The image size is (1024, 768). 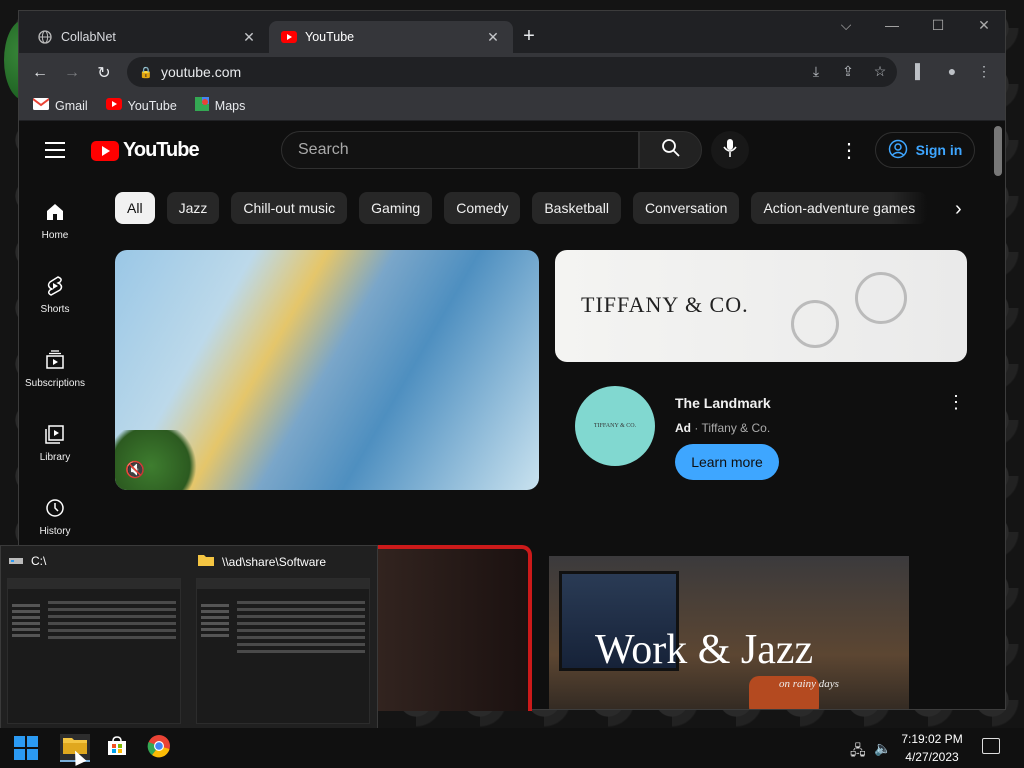 I want to click on notification-center-icon, so click(x=991, y=746).